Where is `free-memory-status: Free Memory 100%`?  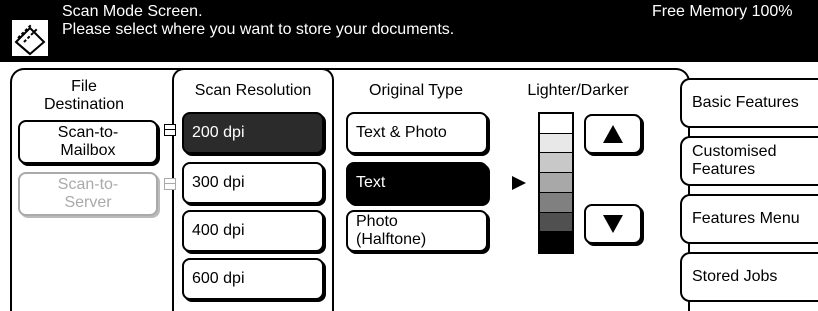 free-memory-status: Free Memory 100% is located at coordinates (722, 11).